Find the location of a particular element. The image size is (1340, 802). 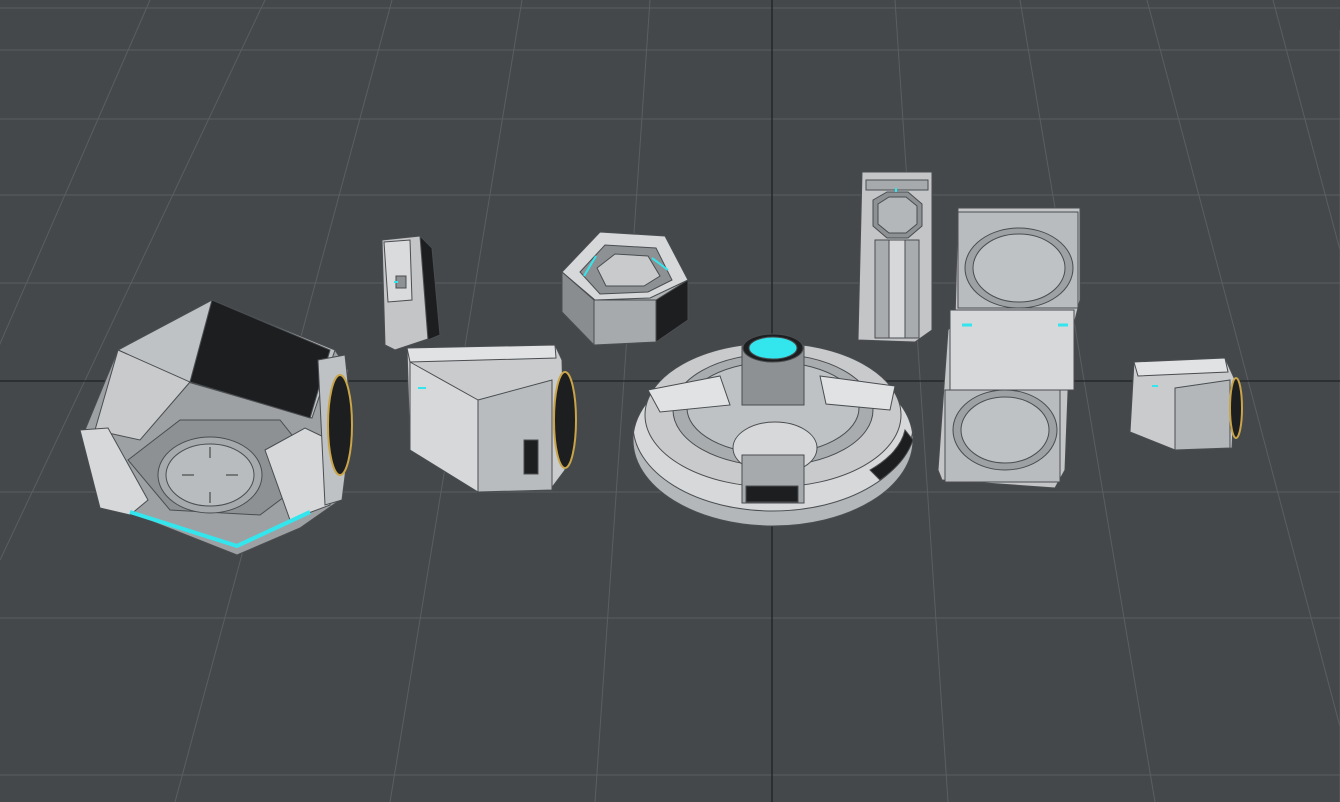

corner-hatch-block is located at coordinates (491, 418).